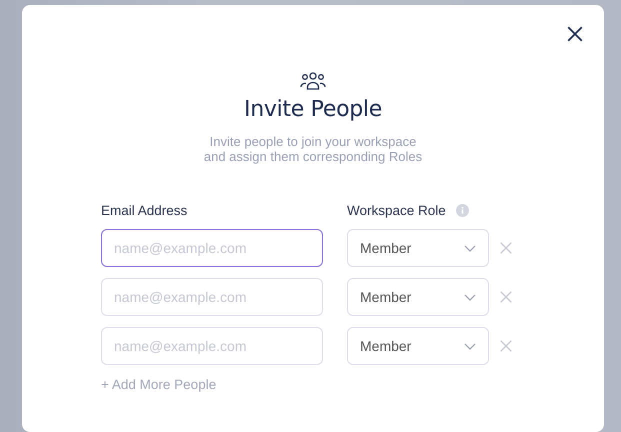  I want to click on close-button, so click(575, 34).